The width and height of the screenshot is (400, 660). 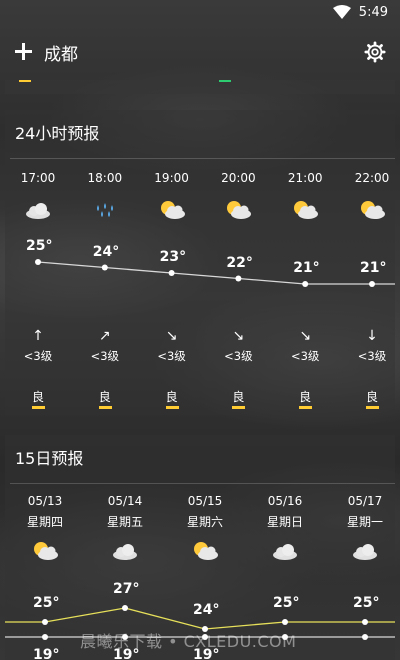 What do you see at coordinates (24, 52) in the screenshot?
I see `add-city-button` at bounding box center [24, 52].